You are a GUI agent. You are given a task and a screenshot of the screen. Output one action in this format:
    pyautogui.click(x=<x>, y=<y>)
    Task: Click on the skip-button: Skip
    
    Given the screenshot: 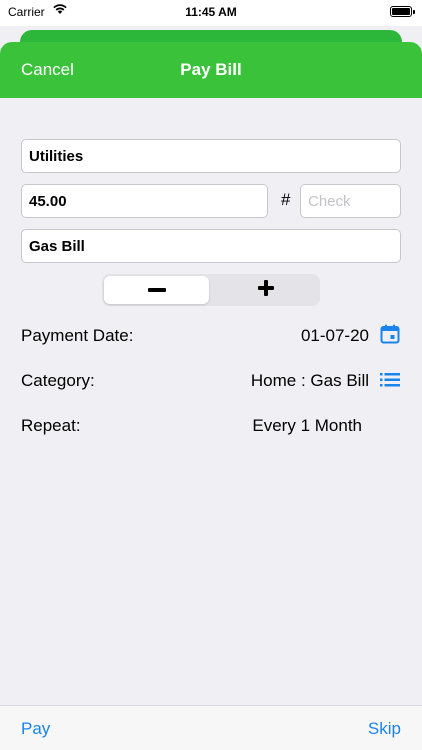 What is the action you would take?
    pyautogui.click(x=384, y=729)
    